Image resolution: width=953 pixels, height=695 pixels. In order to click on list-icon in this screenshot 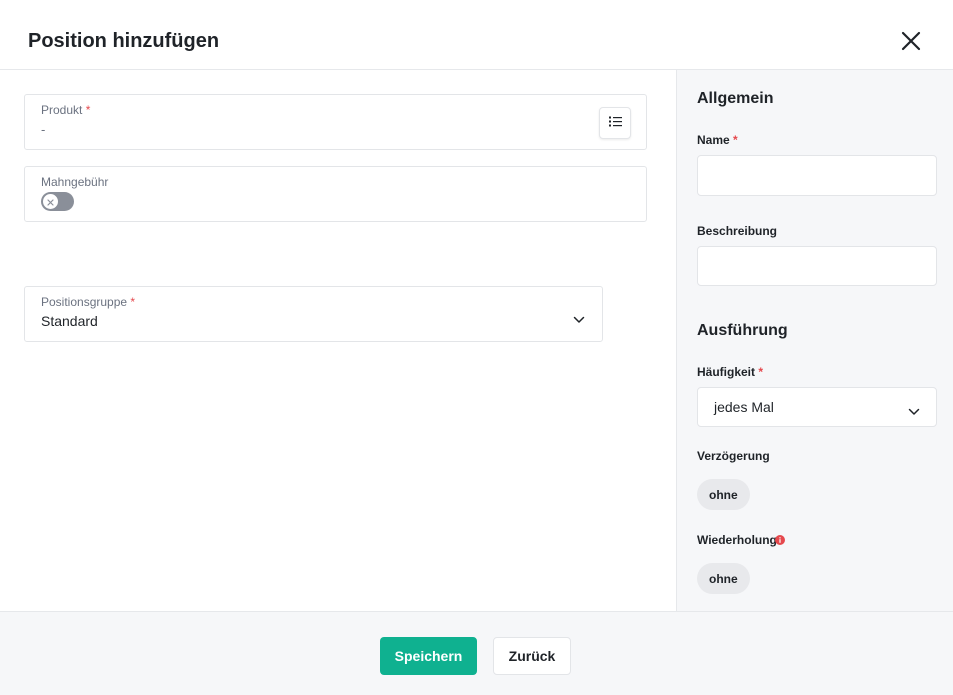, I will do `click(615, 123)`.